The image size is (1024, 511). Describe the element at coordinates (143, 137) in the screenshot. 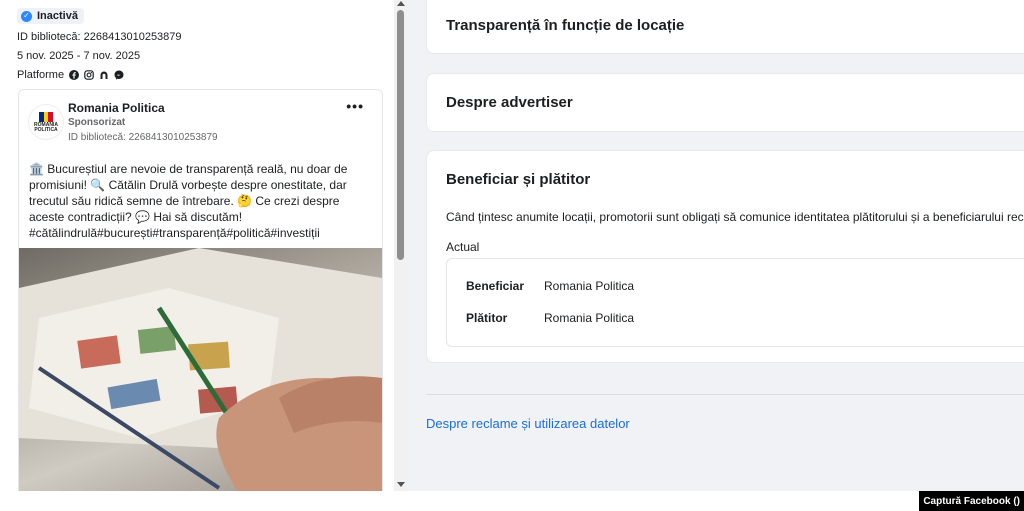

I see `card-library-id: ID bibliotecă: 2268413010253879` at that location.